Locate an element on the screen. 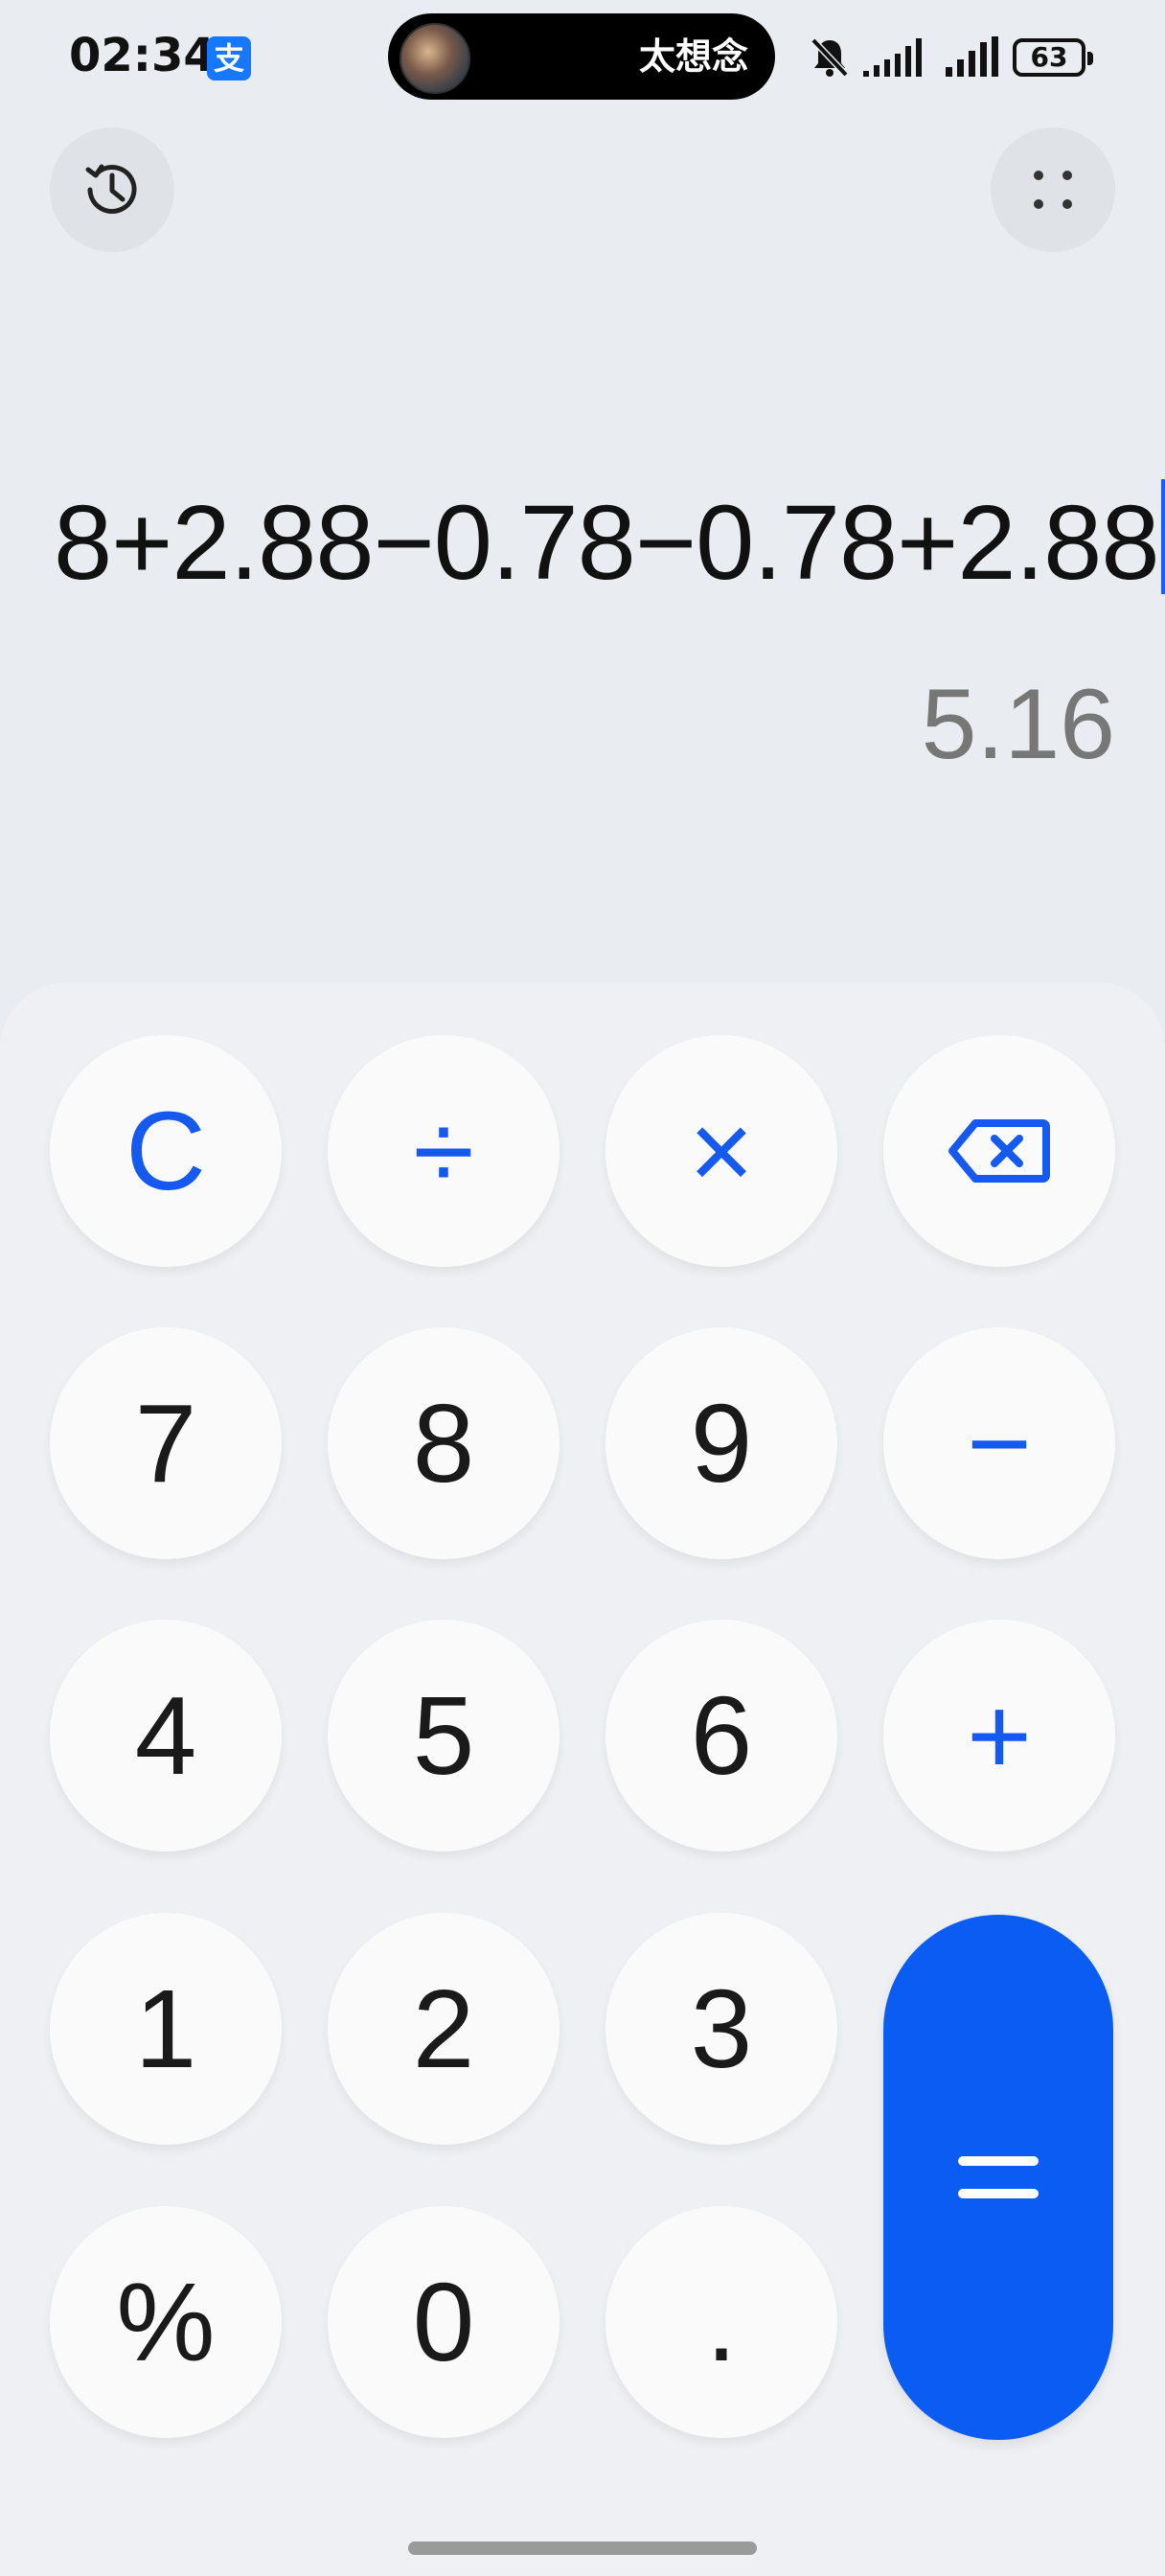  clear-label: C is located at coordinates (166, 1151).